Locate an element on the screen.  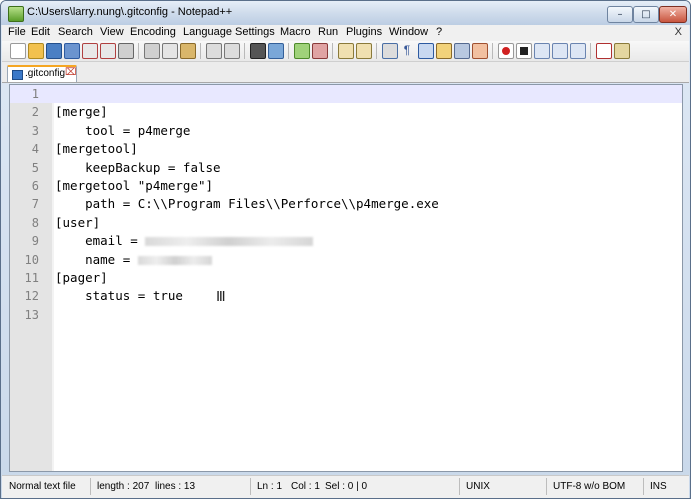
line-number: 5 is located at coordinates (35, 167).